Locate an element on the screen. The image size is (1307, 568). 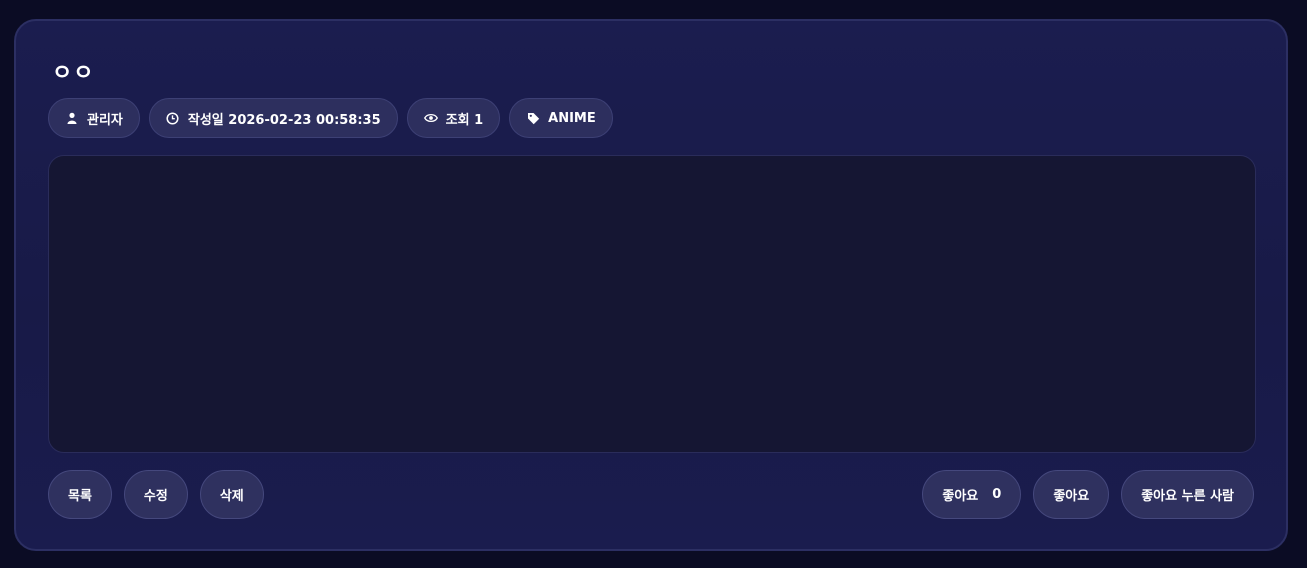
edit-button: 수정 is located at coordinates (155, 494).